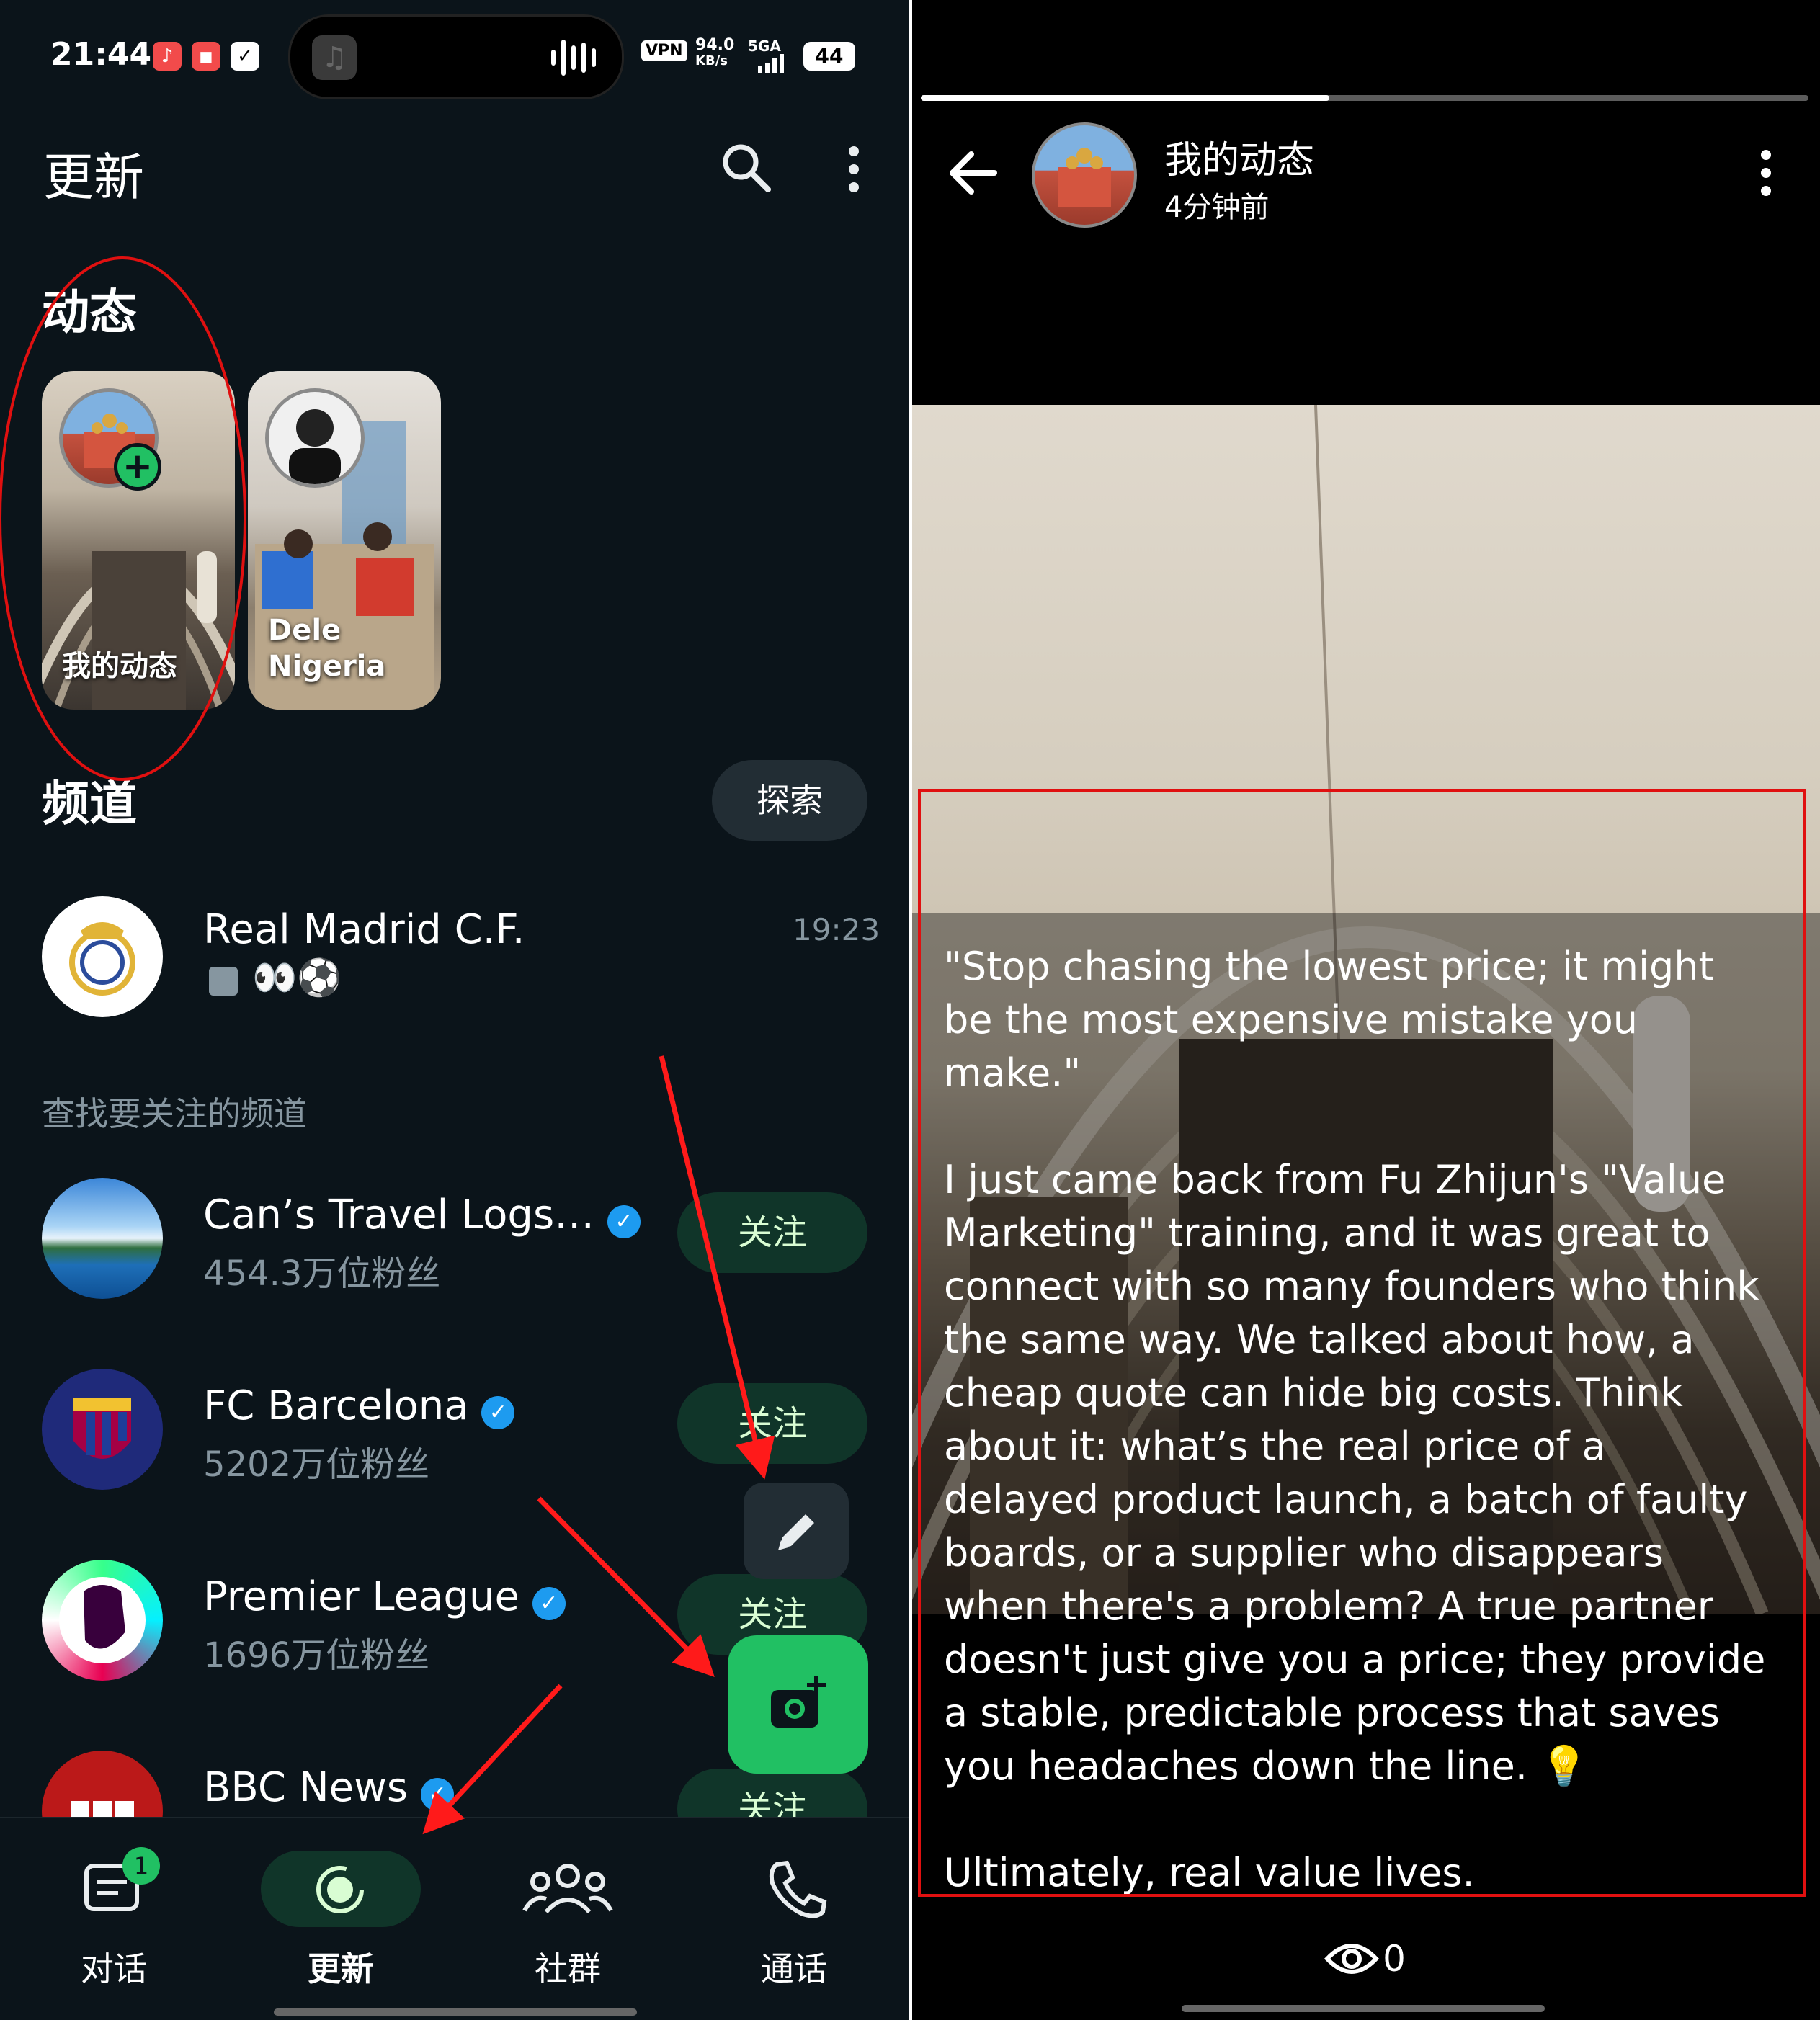 This screenshot has height=2020, width=1820. Describe the element at coordinates (1364, 98) in the screenshot. I see `status-progress-track` at that location.